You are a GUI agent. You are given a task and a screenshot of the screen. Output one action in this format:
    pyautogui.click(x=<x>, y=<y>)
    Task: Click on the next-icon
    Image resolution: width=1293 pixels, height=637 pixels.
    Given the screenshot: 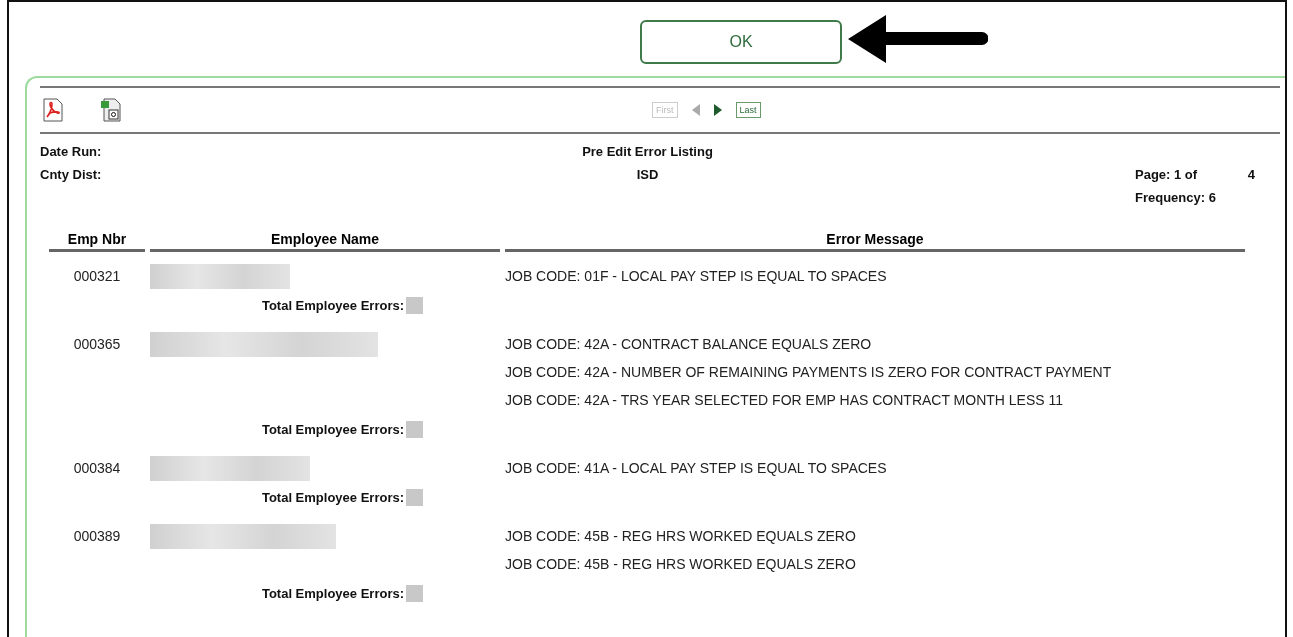 What is the action you would take?
    pyautogui.click(x=717, y=110)
    